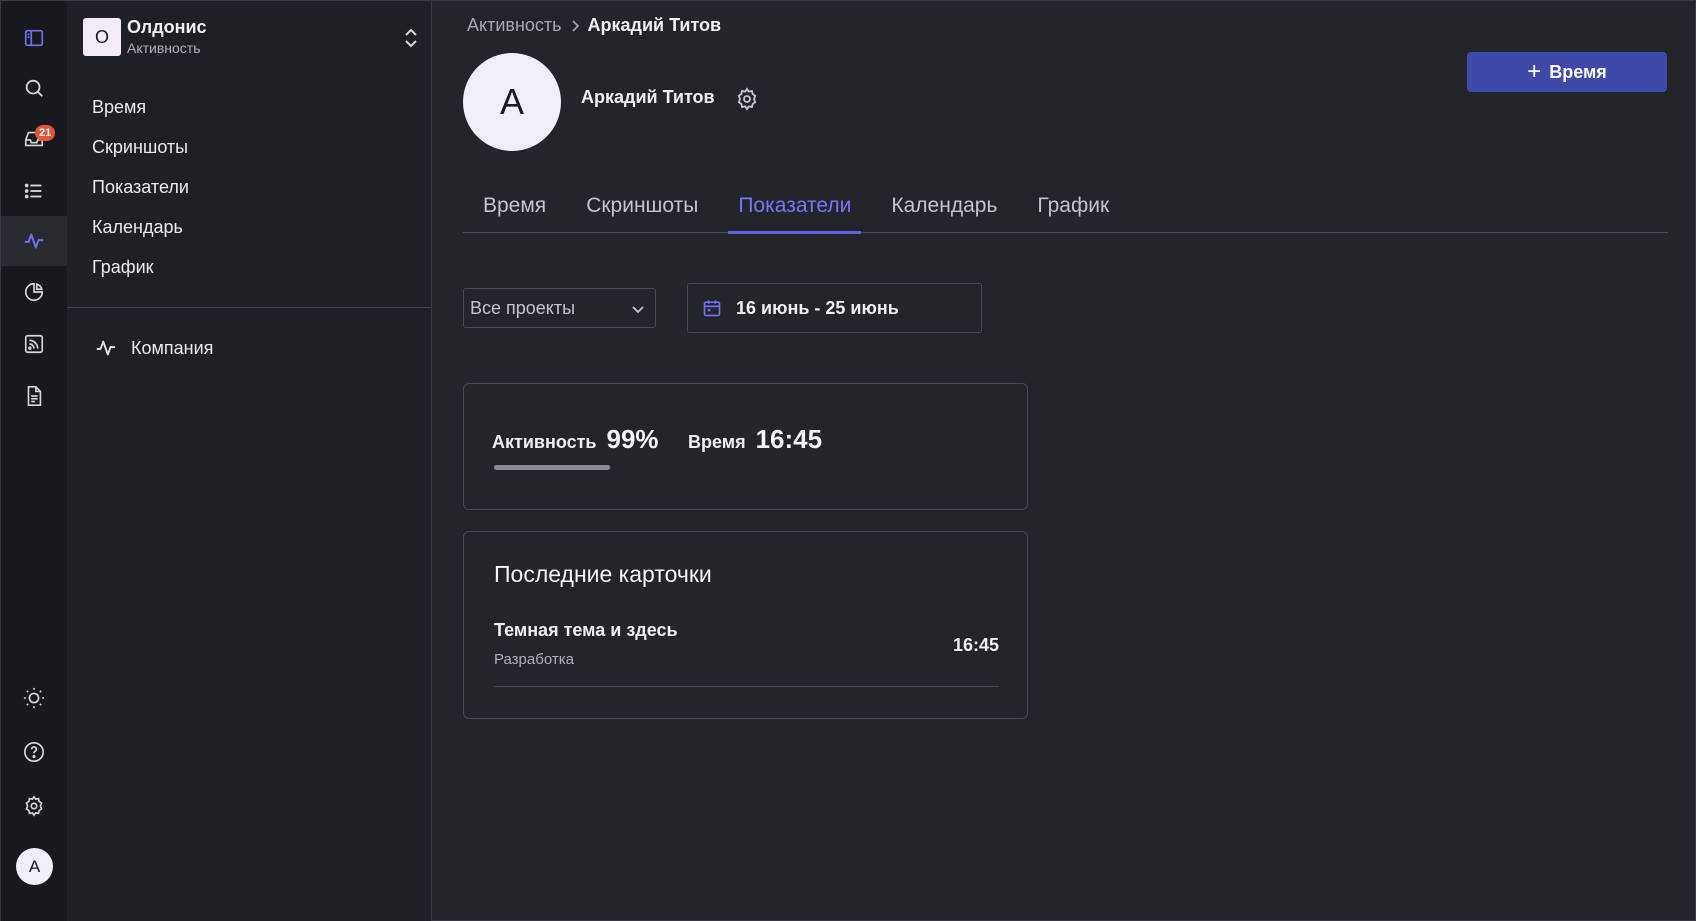 Image resolution: width=1696 pixels, height=921 pixels. Describe the element at coordinates (712, 308) in the screenshot. I see `calendar-icon` at that location.